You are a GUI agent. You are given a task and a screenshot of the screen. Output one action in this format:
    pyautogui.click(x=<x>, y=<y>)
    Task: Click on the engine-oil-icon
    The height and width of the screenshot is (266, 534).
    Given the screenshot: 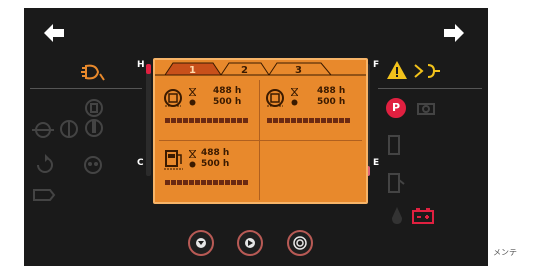 What is the action you would take?
    pyautogui.click(x=94, y=108)
    